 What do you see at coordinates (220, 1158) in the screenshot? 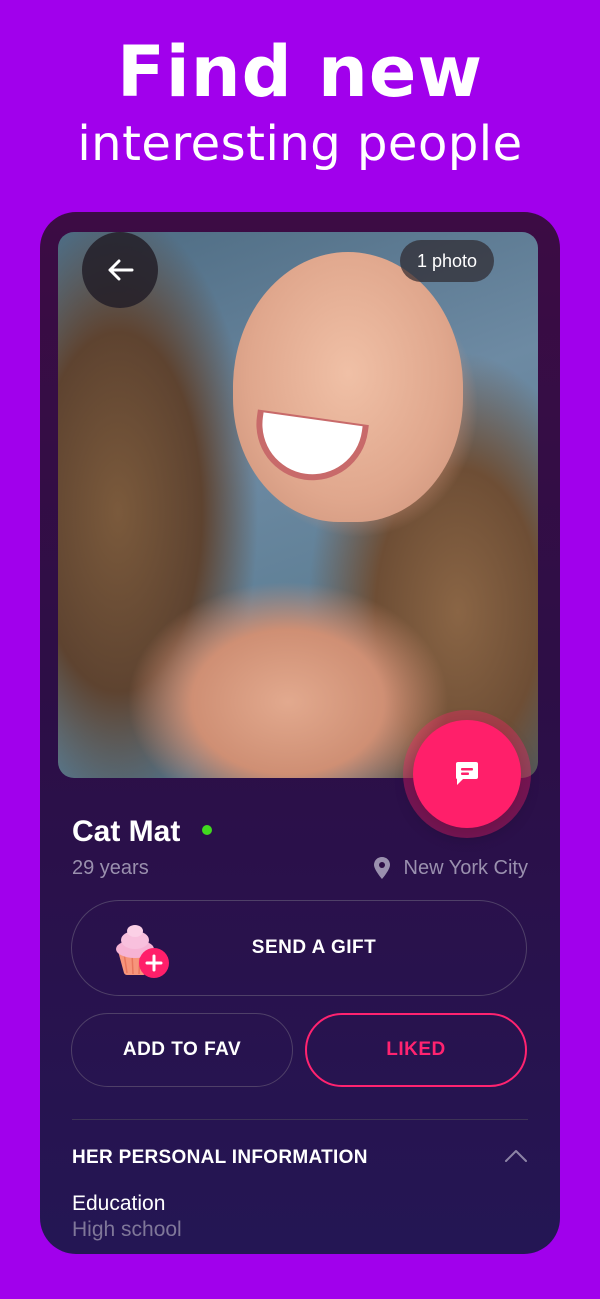
I see `personal-info-title: HER PERSONAL INFORMATION` at bounding box center [220, 1158].